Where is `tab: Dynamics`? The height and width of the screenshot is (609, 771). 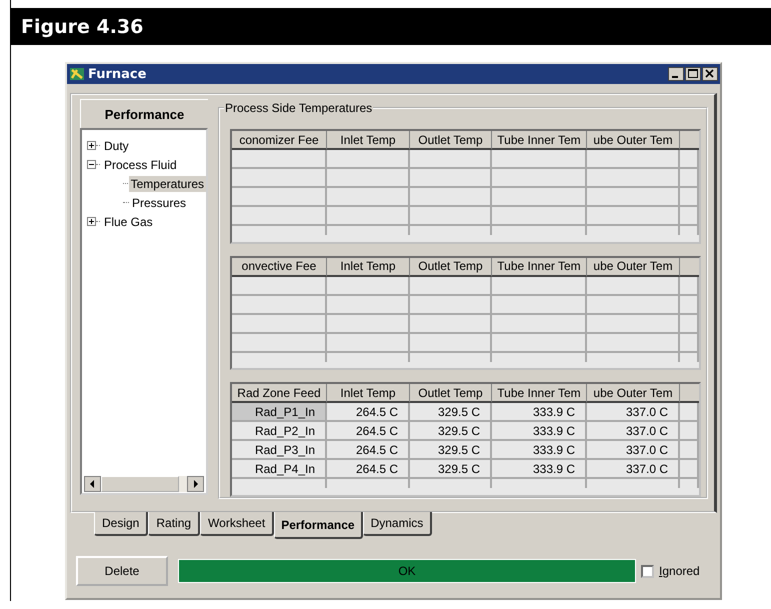
tab: Dynamics is located at coordinates (397, 524).